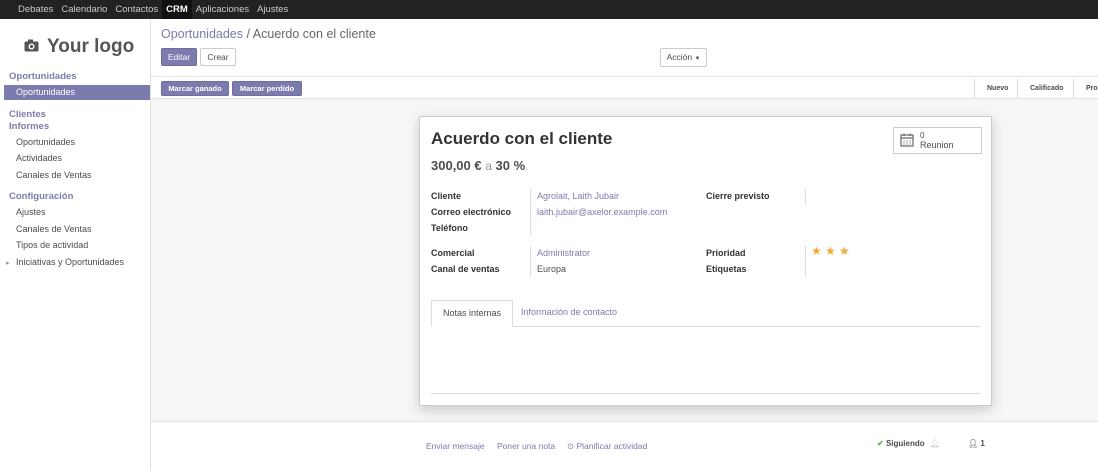 The width and height of the screenshot is (1098, 471). Describe the element at coordinates (922, 135) in the screenshot. I see `meeting-count: 0` at that location.